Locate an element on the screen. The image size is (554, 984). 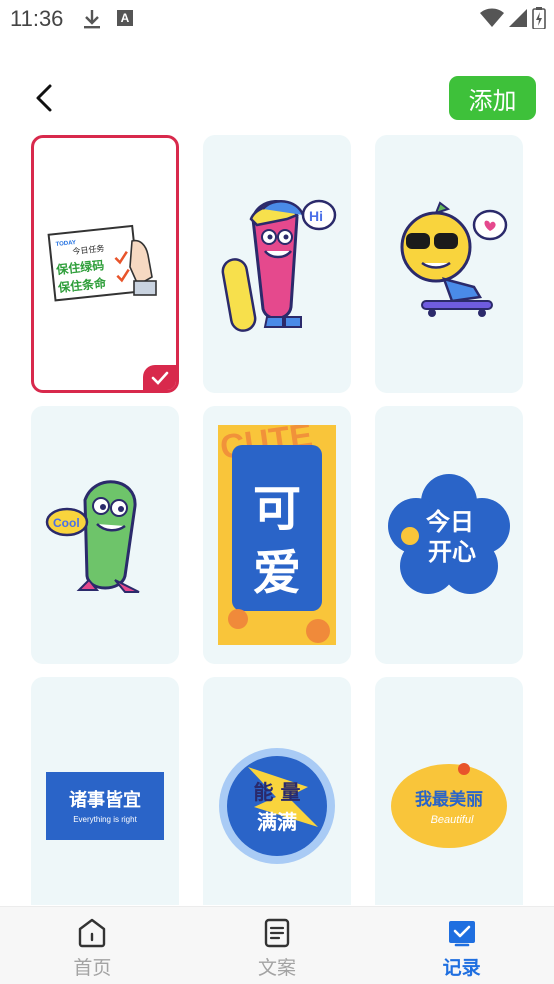
happy-today-sticker: 今日 开心 is located at coordinates (449, 534).